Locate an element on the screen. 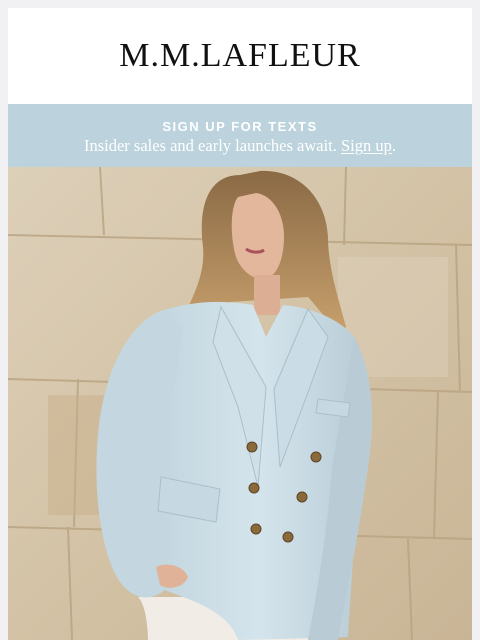 The height and width of the screenshot is (640, 480). brand-header: M.M.LAFLEUR is located at coordinates (240, 56).